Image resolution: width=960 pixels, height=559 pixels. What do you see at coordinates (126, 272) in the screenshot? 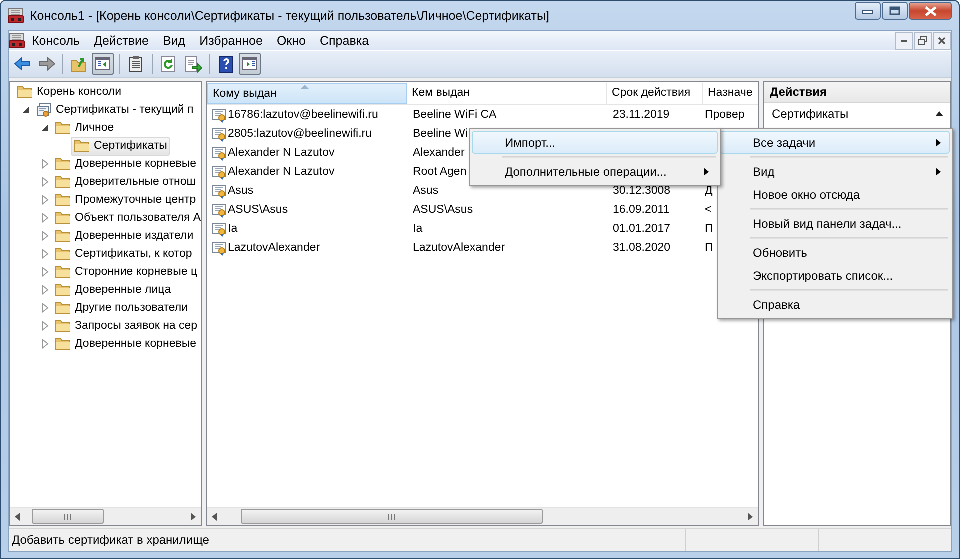
I see `tree-item: Сторонние корневые ц` at bounding box center [126, 272].